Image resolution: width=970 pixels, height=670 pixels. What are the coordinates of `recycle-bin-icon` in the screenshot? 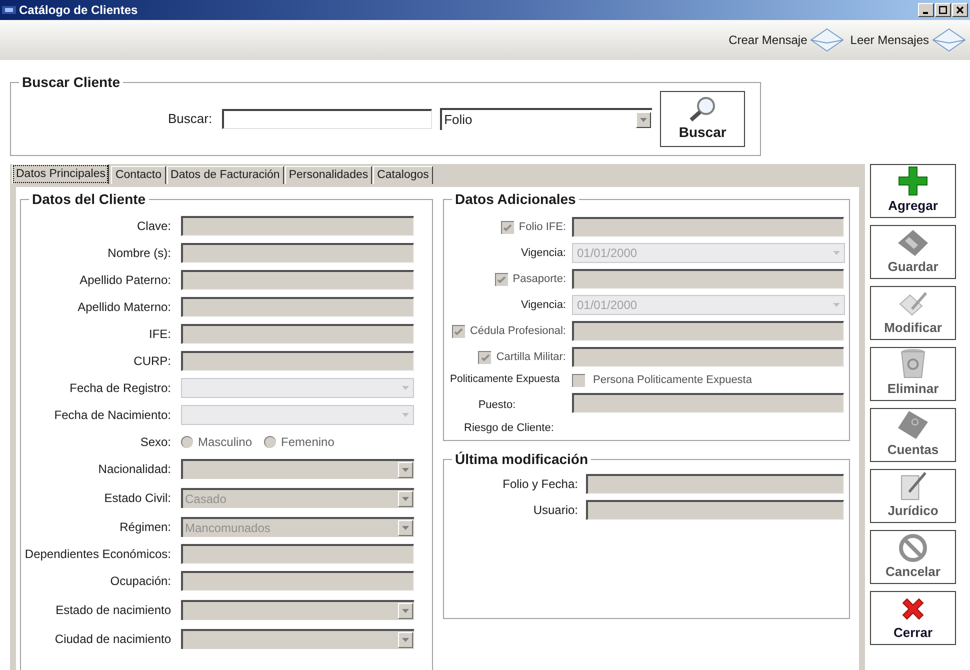 It's located at (913, 363).